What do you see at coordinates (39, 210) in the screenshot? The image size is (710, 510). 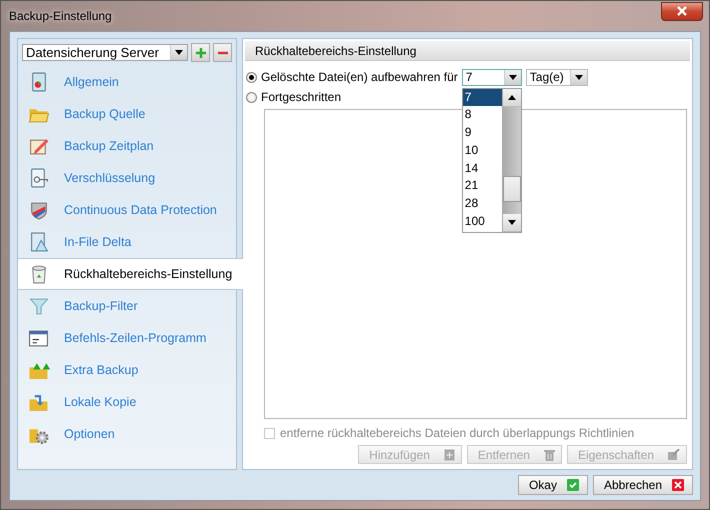 I see `shield-icon` at bounding box center [39, 210].